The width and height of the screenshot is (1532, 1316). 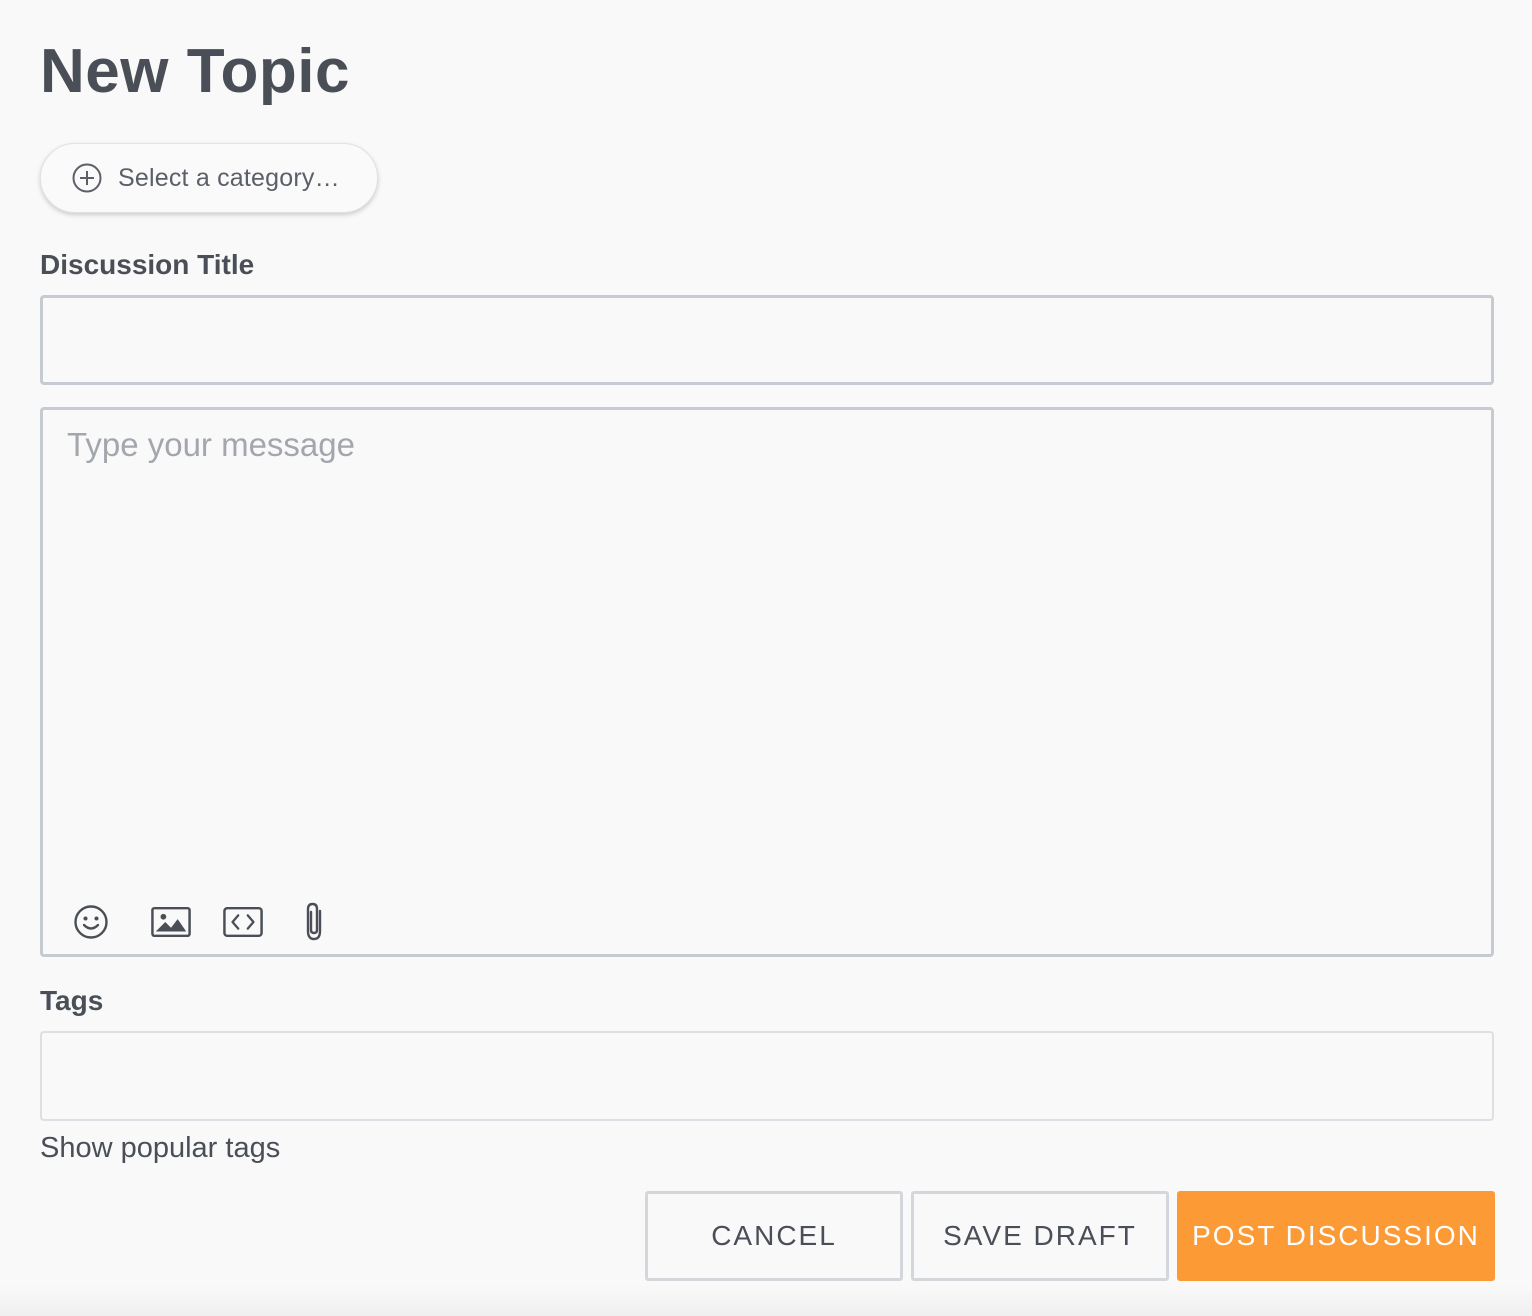 What do you see at coordinates (171, 922) in the screenshot?
I see `image-icon` at bounding box center [171, 922].